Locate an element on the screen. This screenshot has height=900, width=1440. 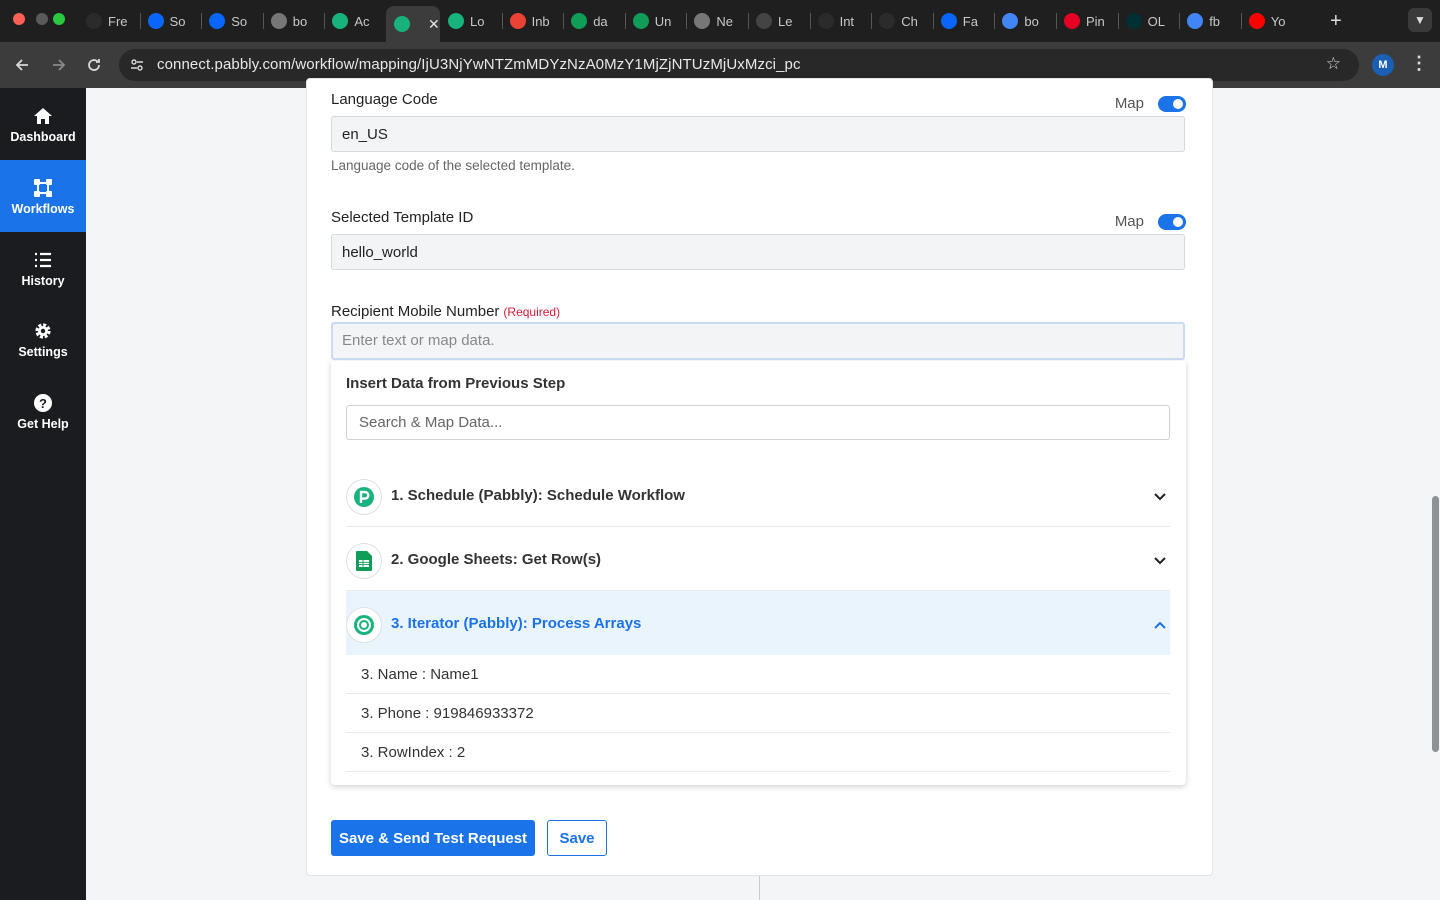
reload-icon is located at coordinates (94, 65).